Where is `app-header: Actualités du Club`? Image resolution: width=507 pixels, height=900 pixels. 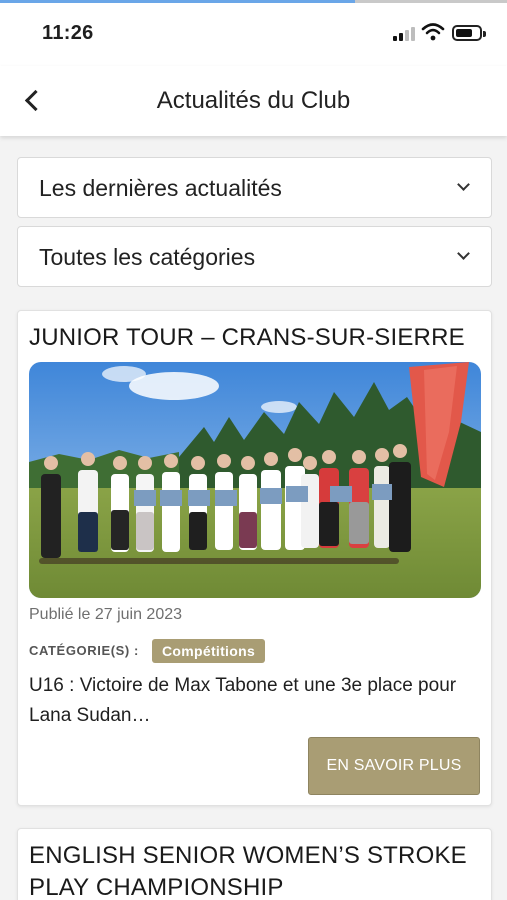 app-header: Actualités du Club is located at coordinates (253, 101).